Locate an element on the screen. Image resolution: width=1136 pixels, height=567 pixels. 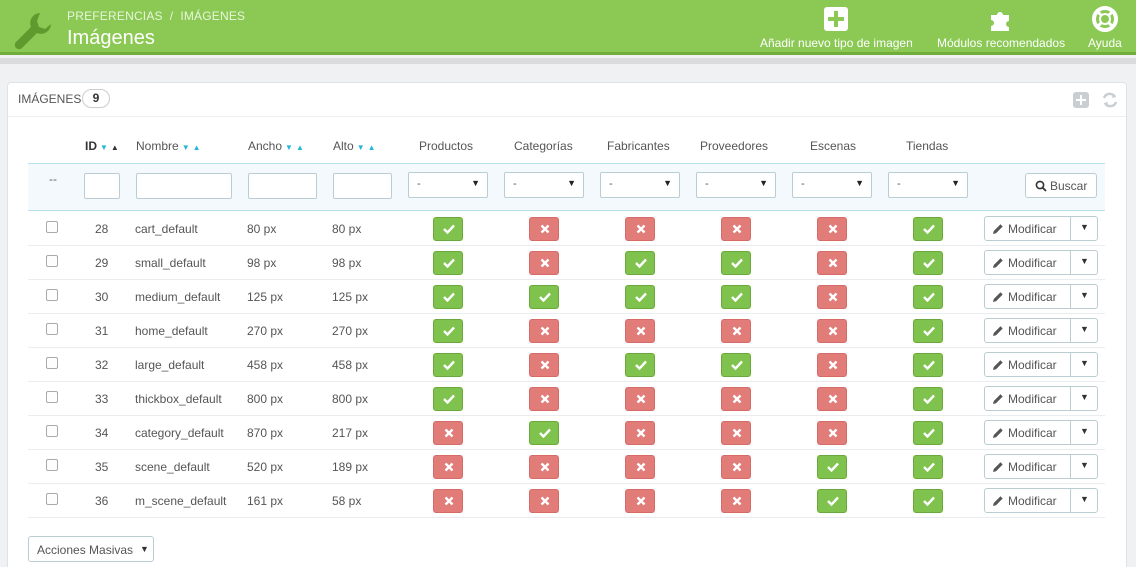
filter-proveedores-select: - ▼ is located at coordinates (736, 185).